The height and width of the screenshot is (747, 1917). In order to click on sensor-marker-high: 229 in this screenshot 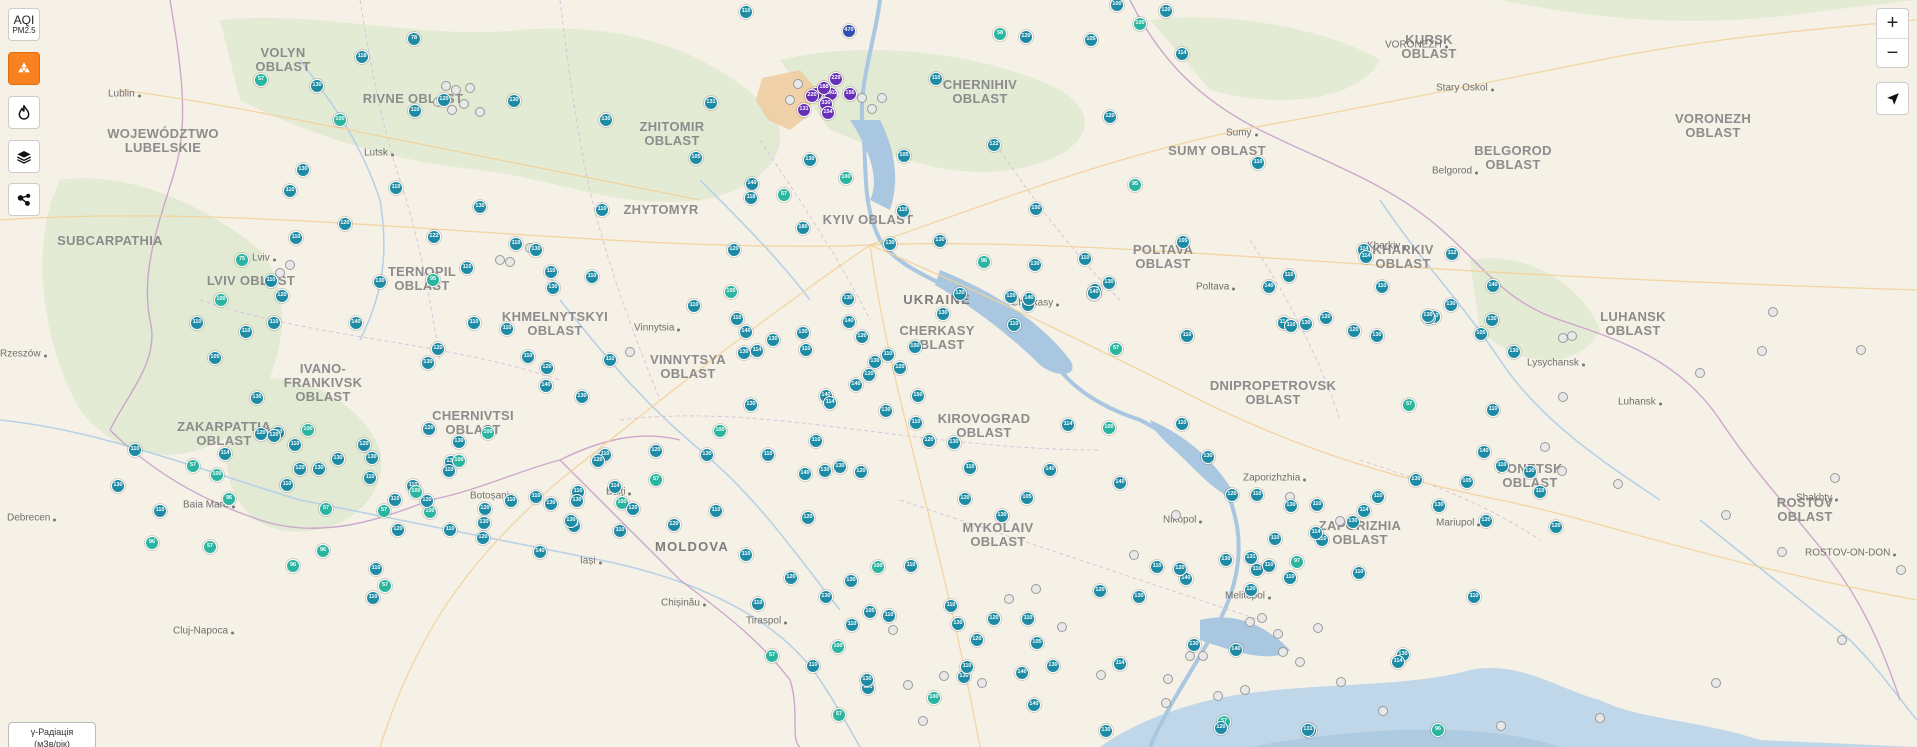, I will do `click(836, 79)`.